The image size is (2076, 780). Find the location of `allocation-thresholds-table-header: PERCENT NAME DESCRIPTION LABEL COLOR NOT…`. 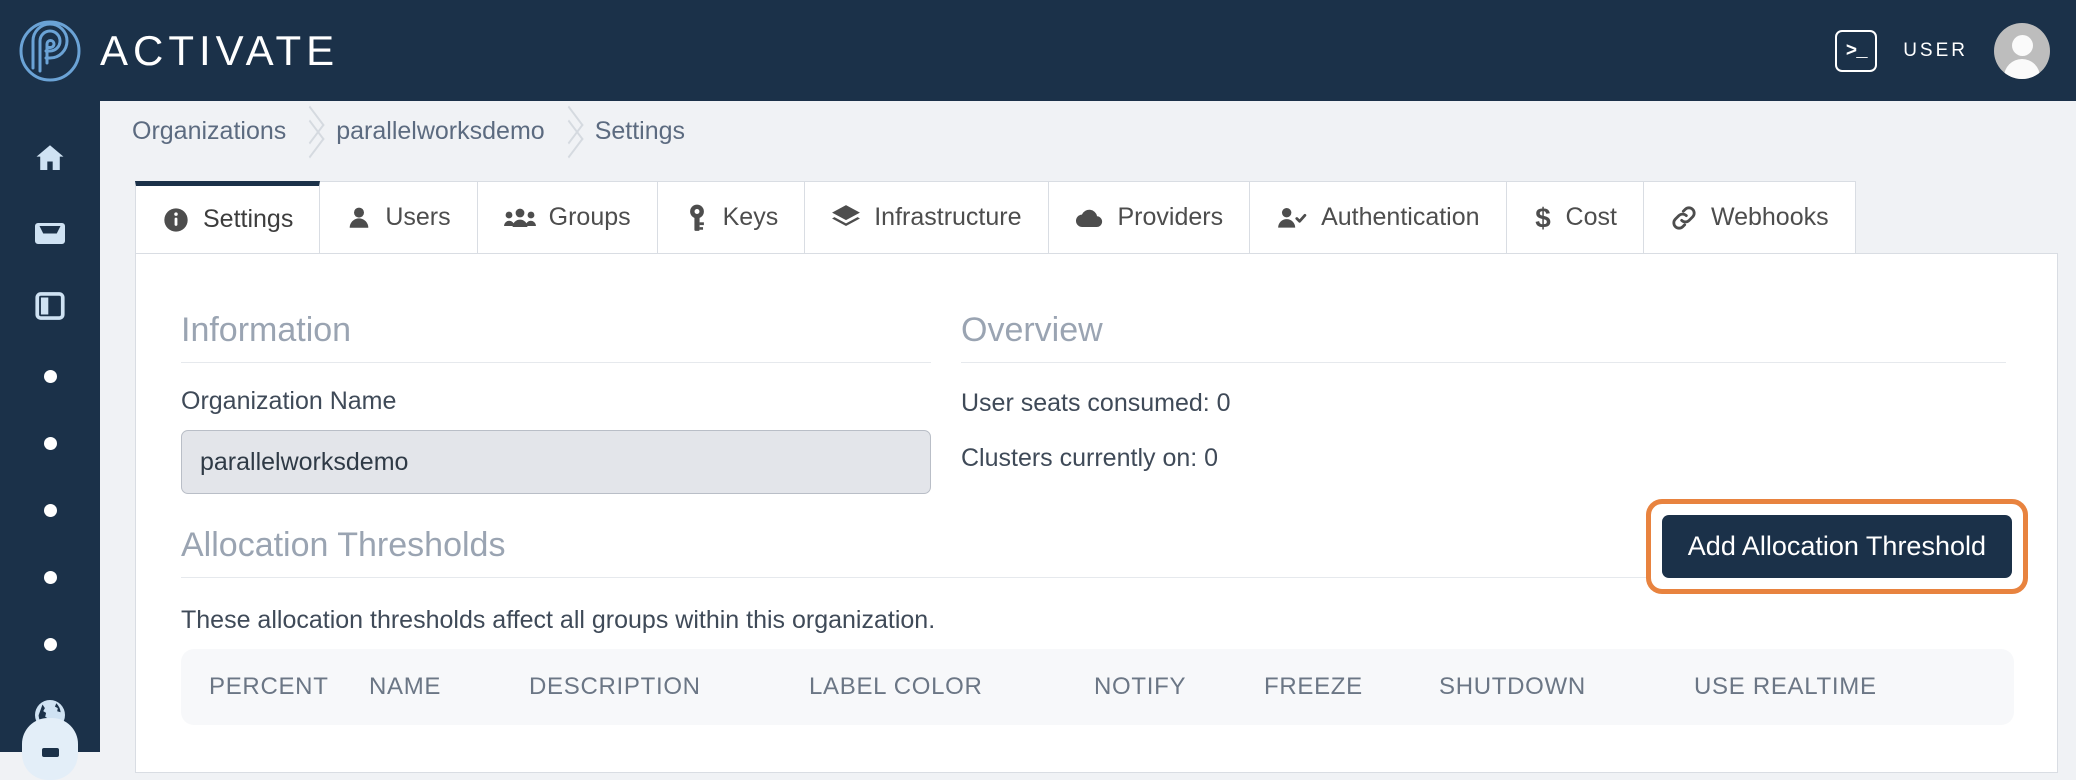

allocation-thresholds-table-header: PERCENT NAME DESCRIPTION LABEL COLOR NOT… is located at coordinates (1097, 687).